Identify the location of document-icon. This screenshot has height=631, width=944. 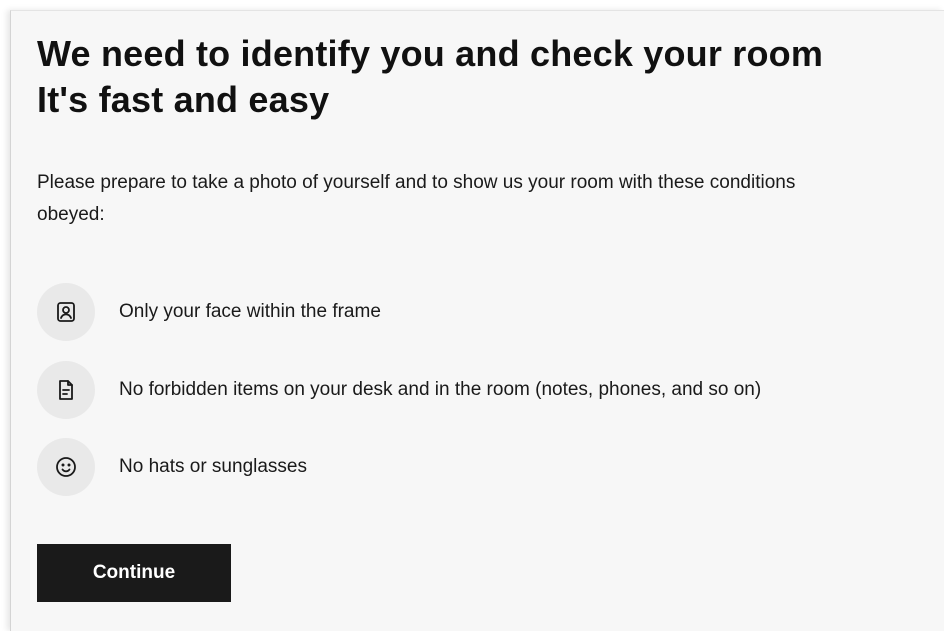
(66, 390).